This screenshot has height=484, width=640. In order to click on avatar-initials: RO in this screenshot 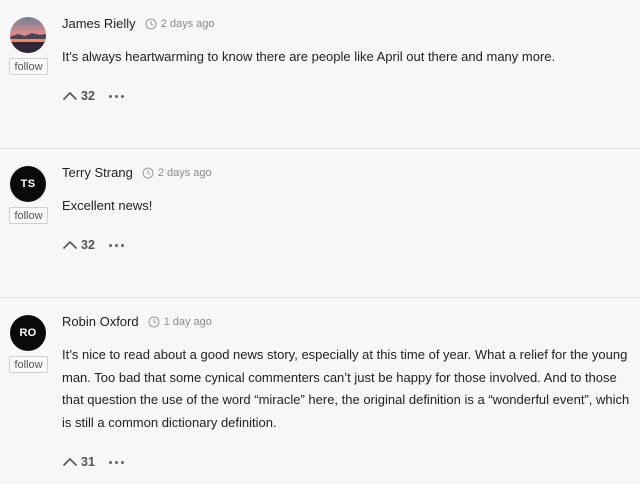, I will do `click(28, 333)`.